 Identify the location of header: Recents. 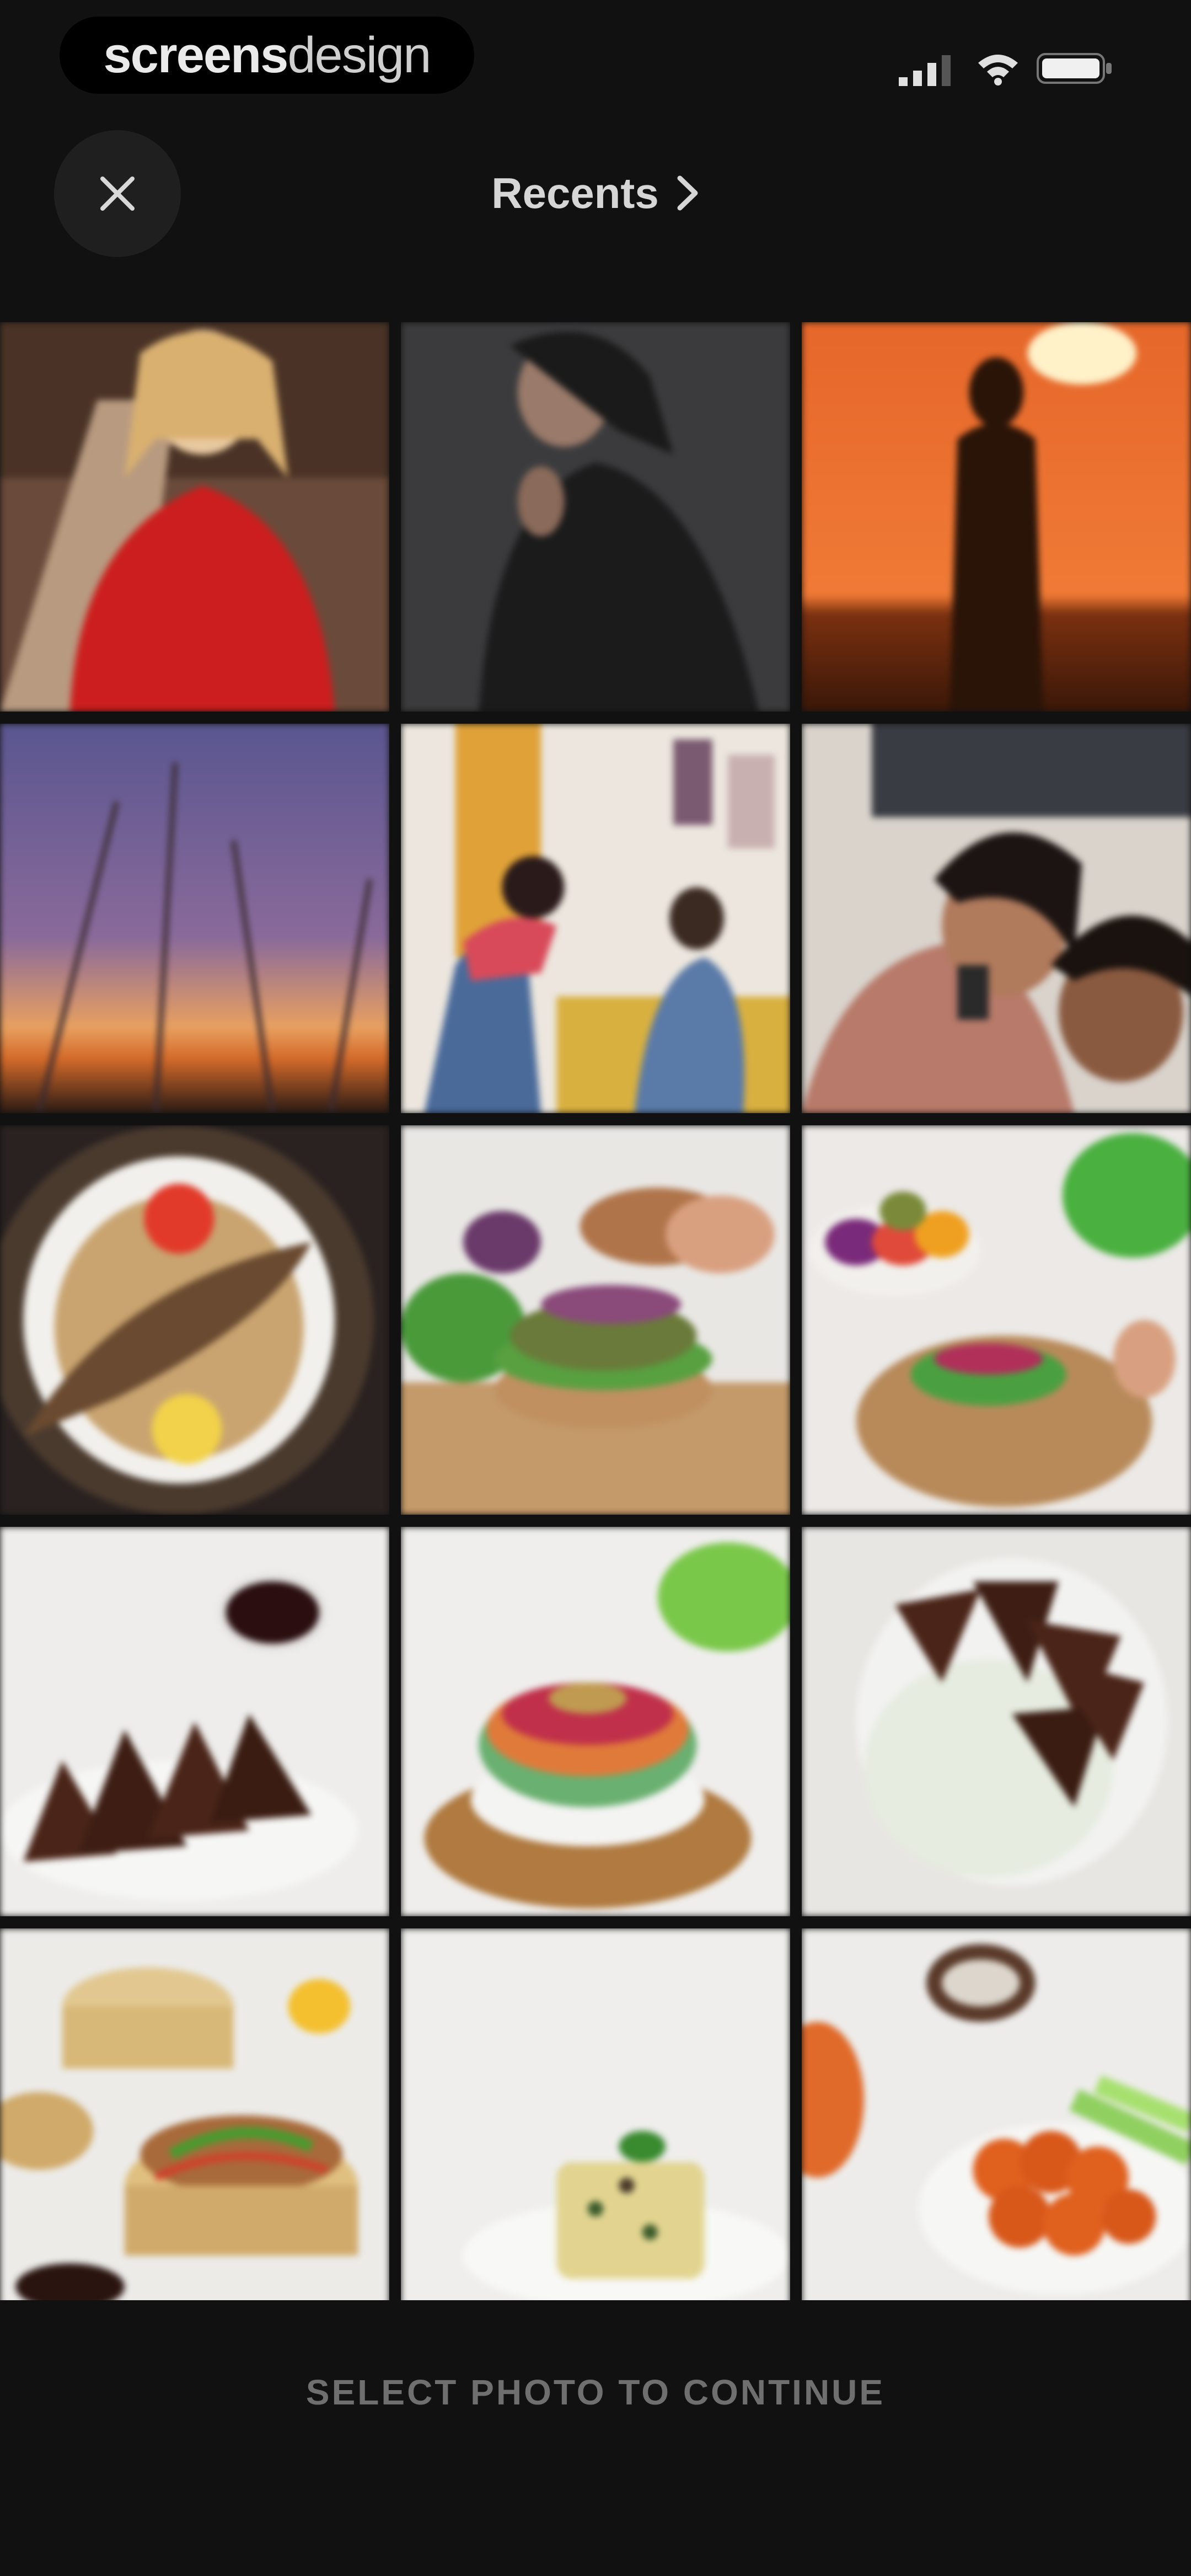
(595, 220).